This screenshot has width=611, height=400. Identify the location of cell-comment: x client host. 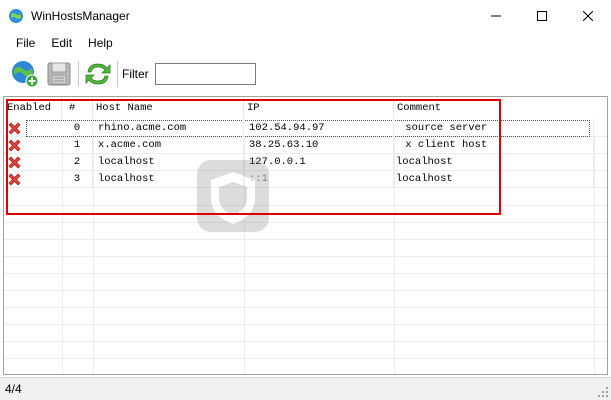
(494, 145).